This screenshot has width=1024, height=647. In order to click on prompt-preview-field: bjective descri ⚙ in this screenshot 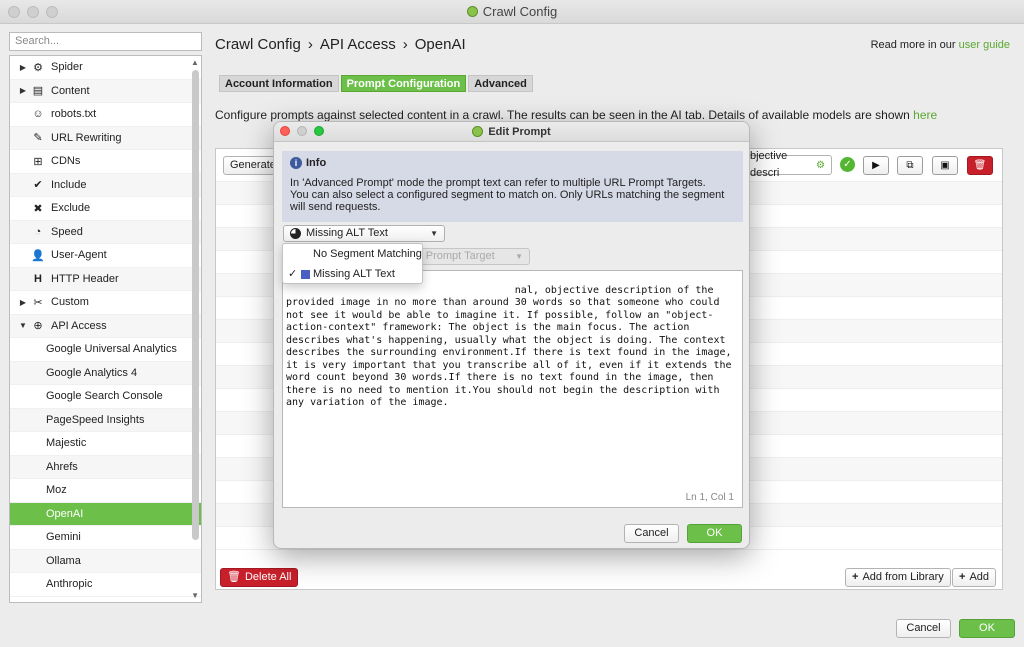, I will do `click(787, 164)`.